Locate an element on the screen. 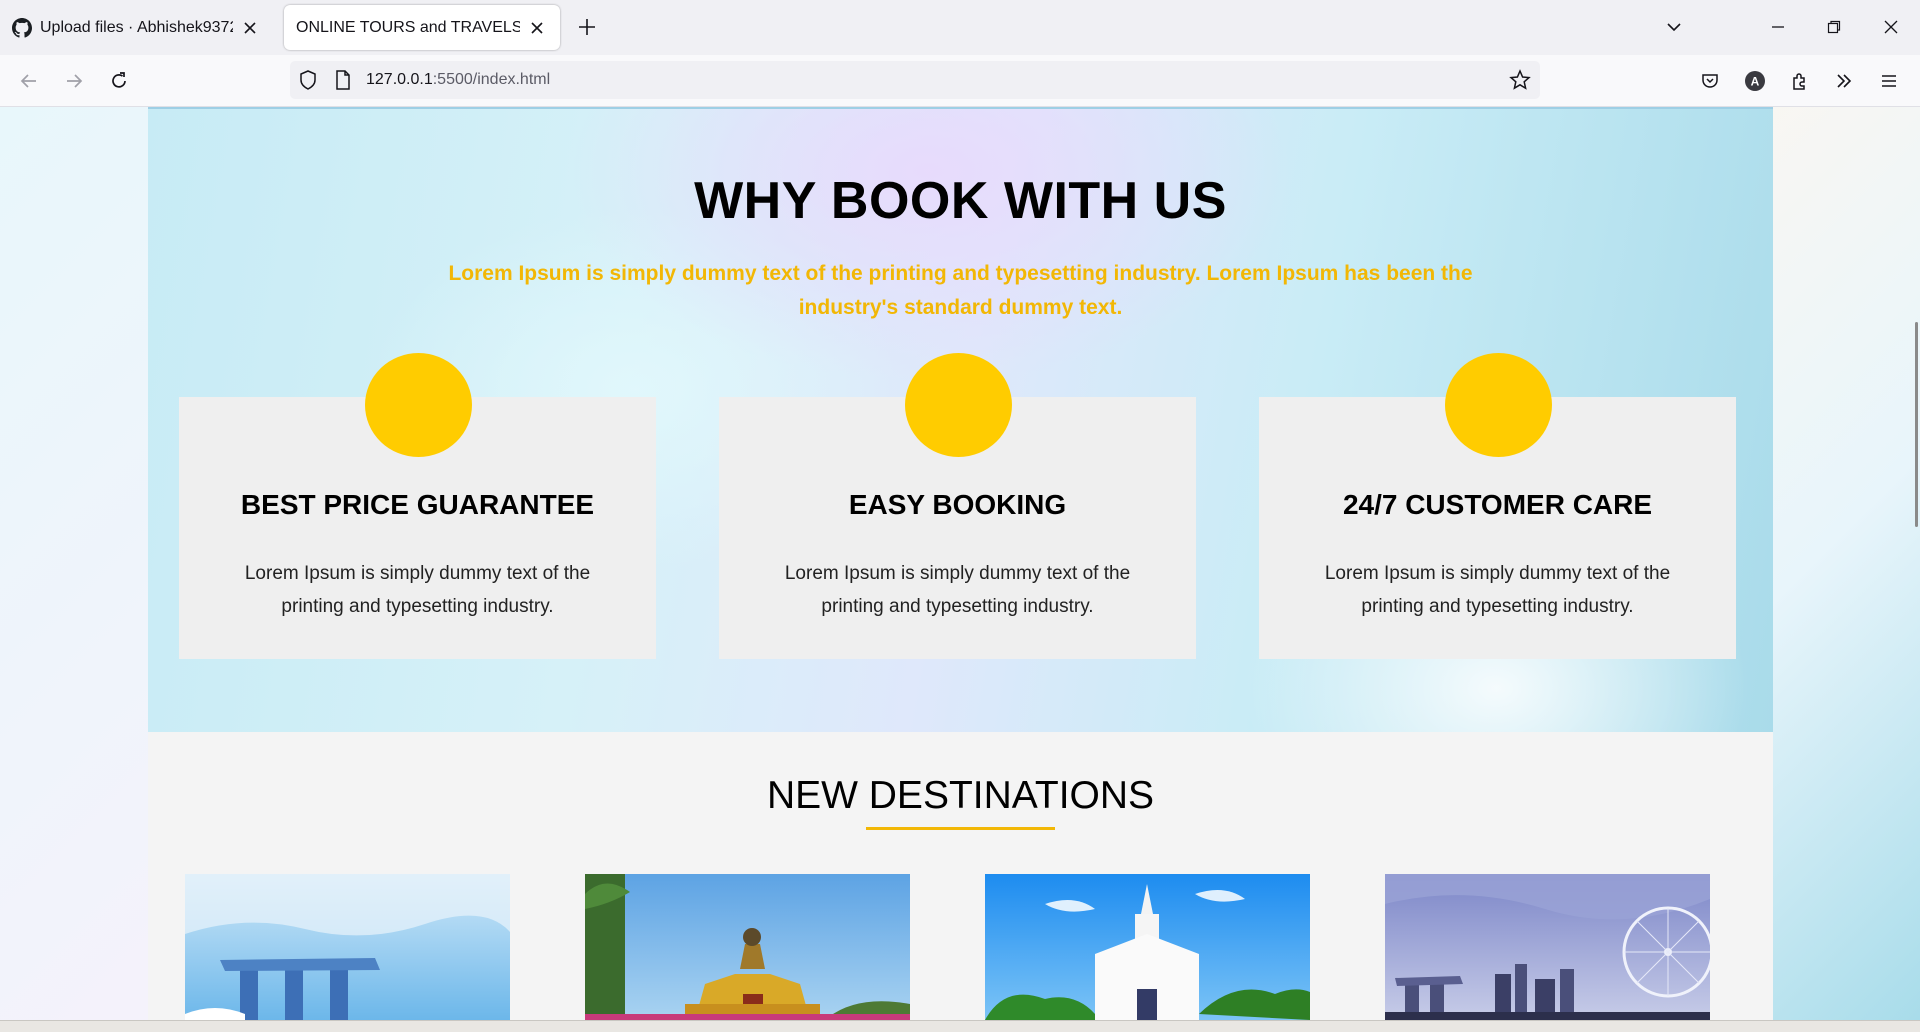 Image resolution: width=1920 pixels, height=1032 pixels. destination-image-singapore is located at coordinates (347, 947).